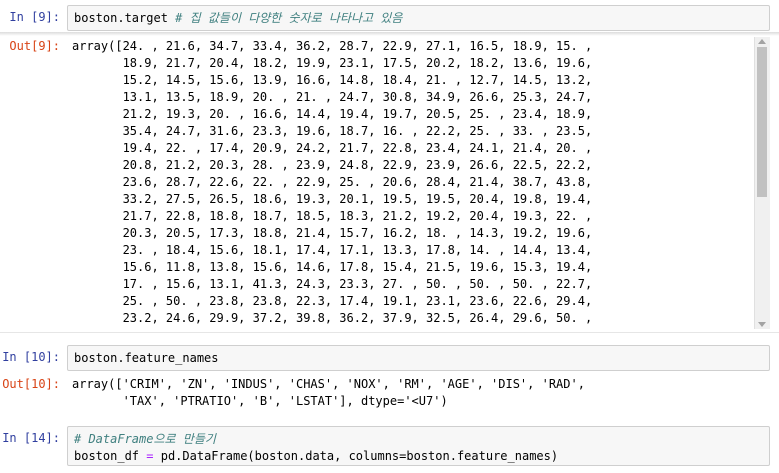 The image size is (779, 473). What do you see at coordinates (418, 18) in the screenshot?
I see `code-cell-9: boston.target # 집 값들이 다양한 숫자로 나타나고 있음` at bounding box center [418, 18].